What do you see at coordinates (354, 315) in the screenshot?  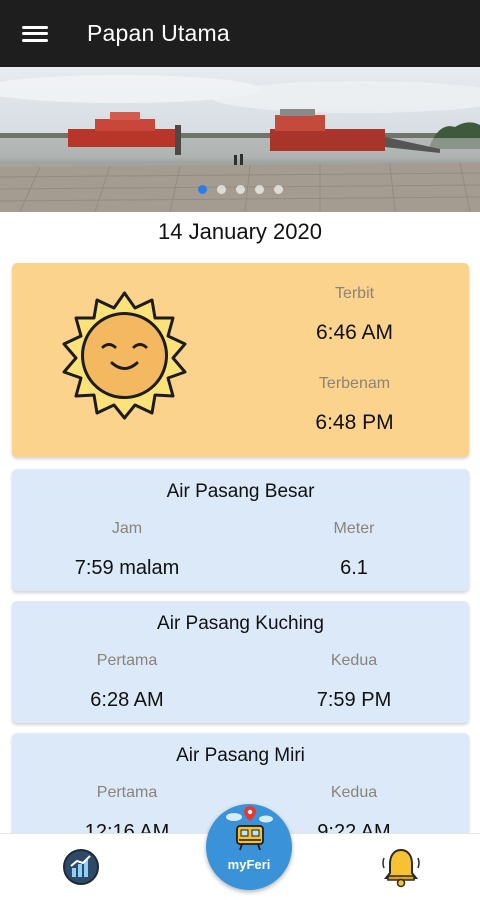 I see `sunrise-block: Terbit 6:46 AM` at bounding box center [354, 315].